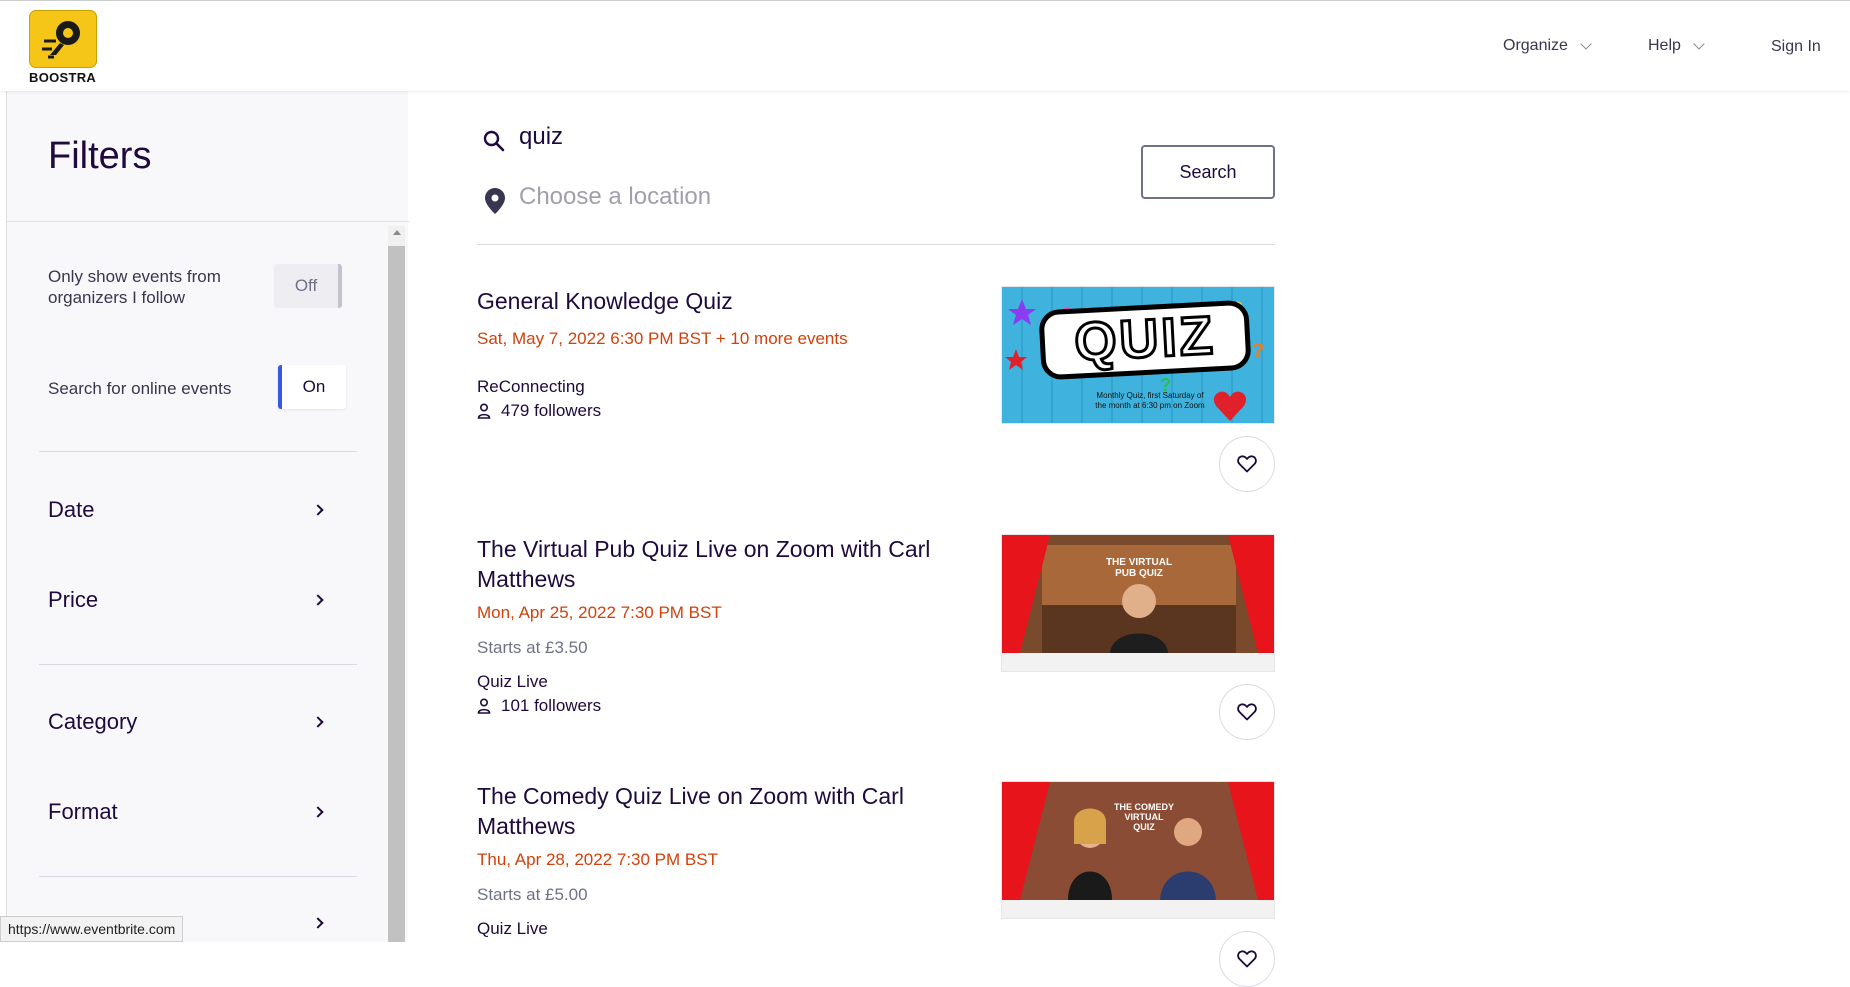 Image resolution: width=1850 pixels, height=987 pixels. Describe the element at coordinates (1139, 568) in the screenshot. I see `image-title-label: THE VIRTUAL PUB QUIZ` at that location.